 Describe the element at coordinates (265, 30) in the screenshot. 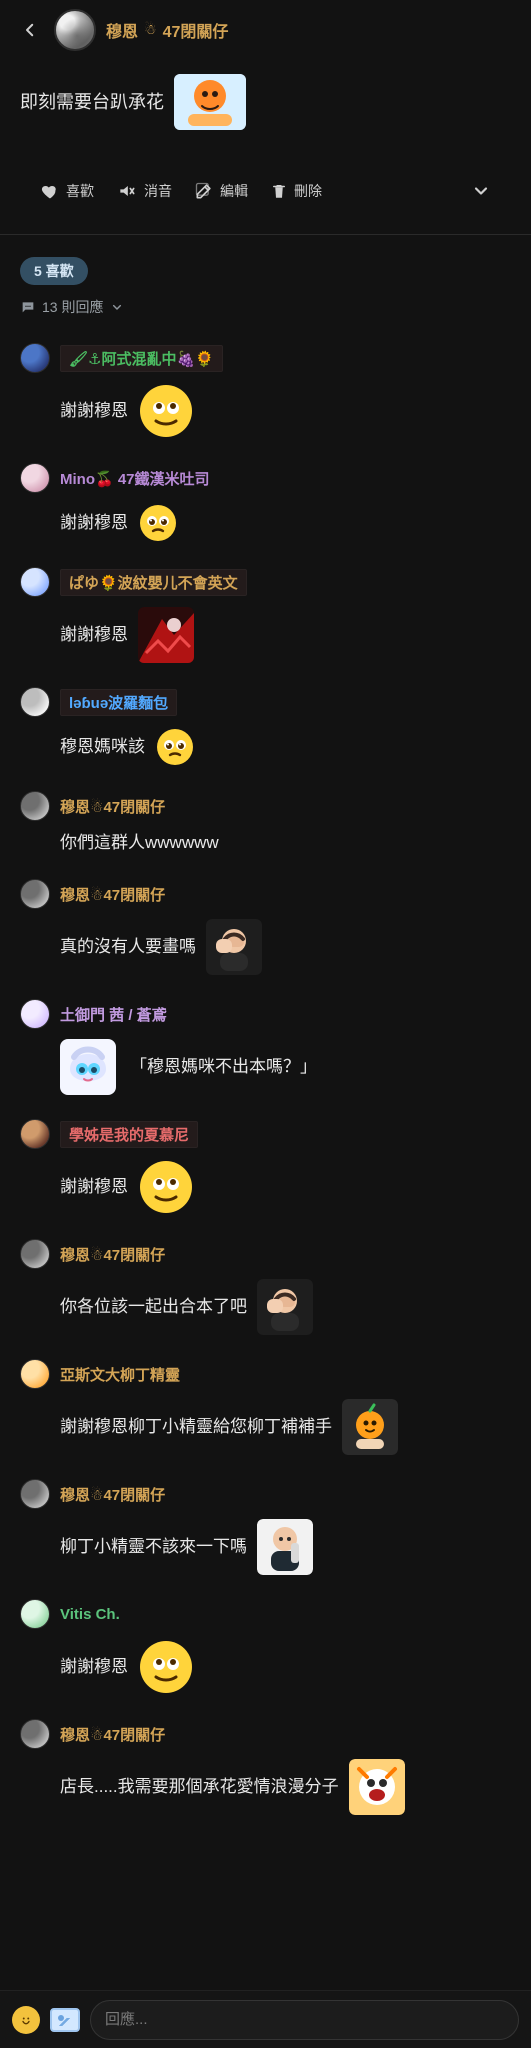

I see `top-bar: 穆恩 ☃ 47閉關仔` at that location.